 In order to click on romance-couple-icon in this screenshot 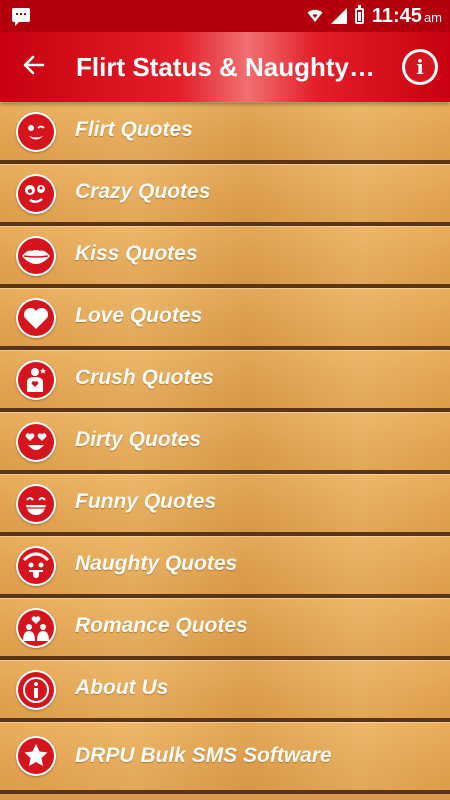, I will do `click(36, 628)`.